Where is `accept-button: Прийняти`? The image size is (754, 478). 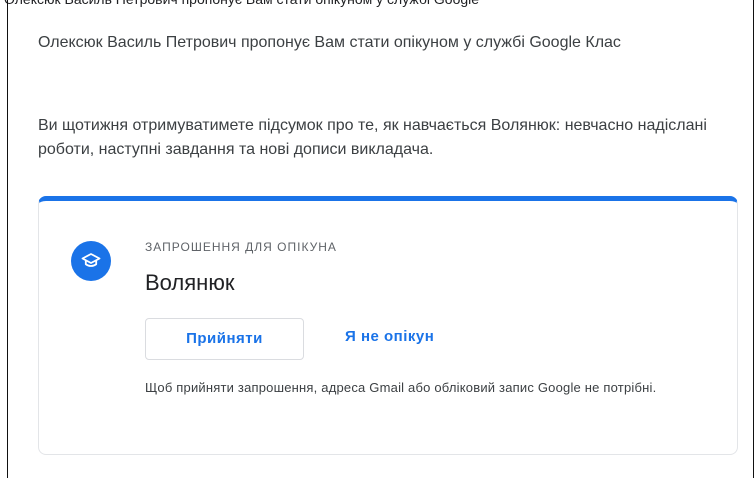 accept-button: Прийняти is located at coordinates (224, 339).